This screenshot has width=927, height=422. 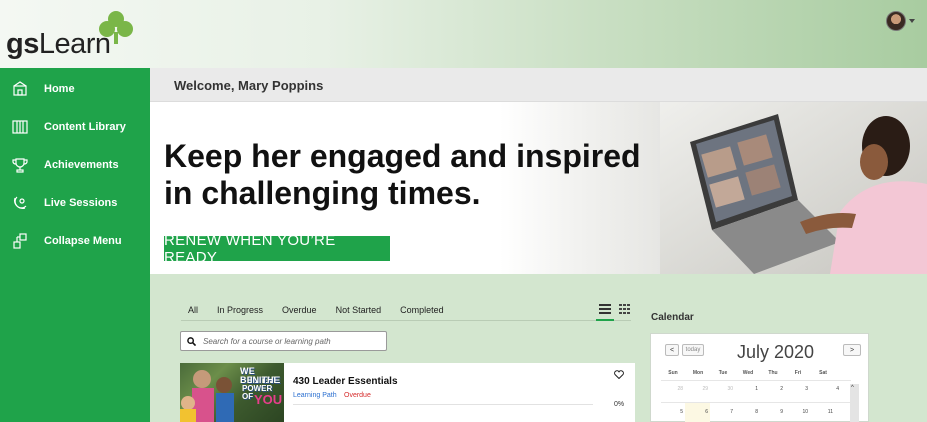 I want to click on calendar-weekday: Sun, so click(x=673, y=373).